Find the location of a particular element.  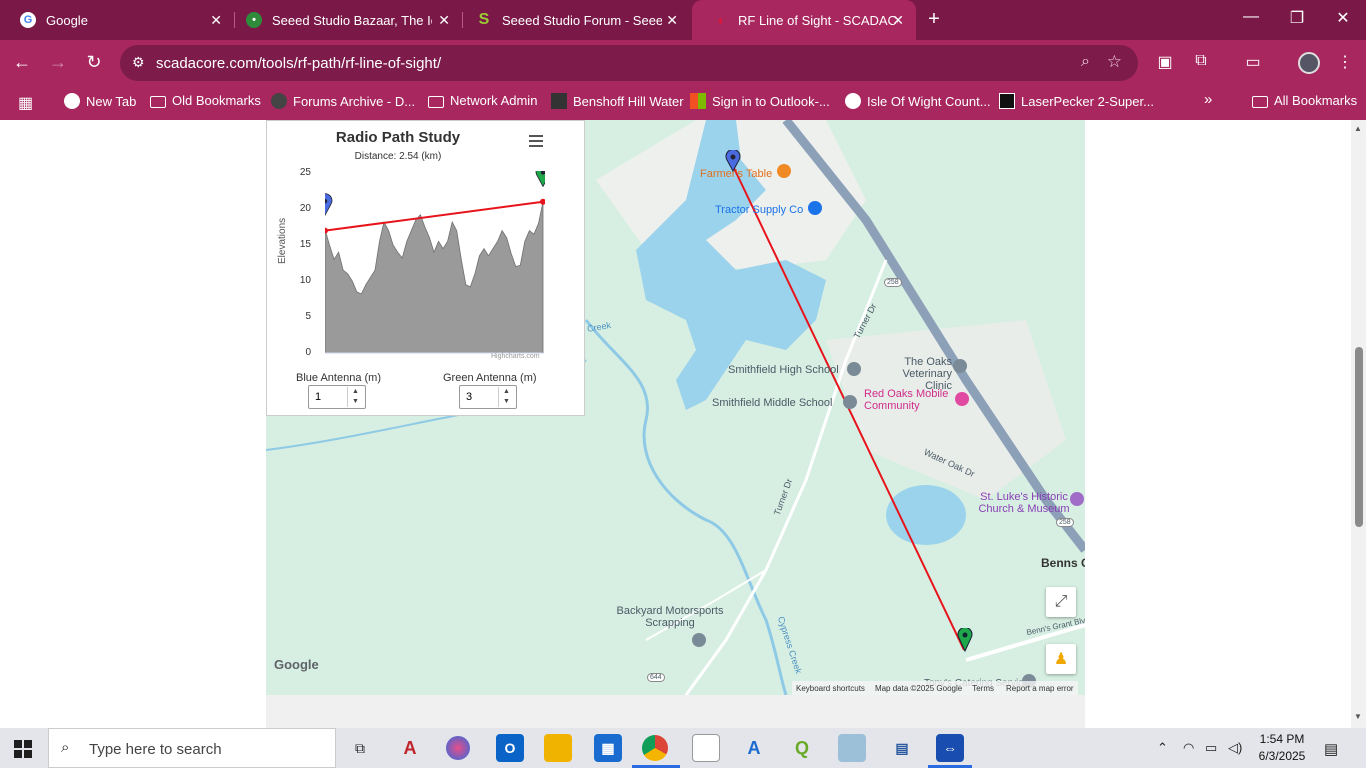

tab-seeed-bazaar: • Seeed Studio Bazaar, The IoT ✕ is located at coordinates (344, 20).